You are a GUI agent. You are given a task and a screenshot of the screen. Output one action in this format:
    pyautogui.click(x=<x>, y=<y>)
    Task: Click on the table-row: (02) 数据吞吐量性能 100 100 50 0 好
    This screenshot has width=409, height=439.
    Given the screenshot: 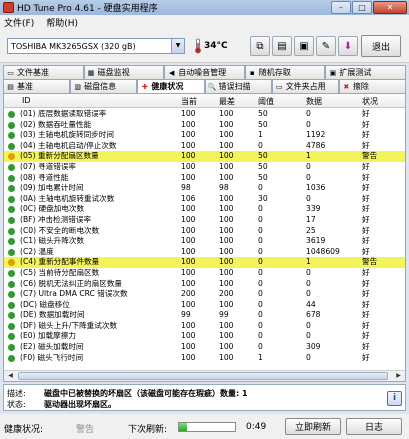 What is the action you would take?
    pyautogui.click(x=204, y=125)
    